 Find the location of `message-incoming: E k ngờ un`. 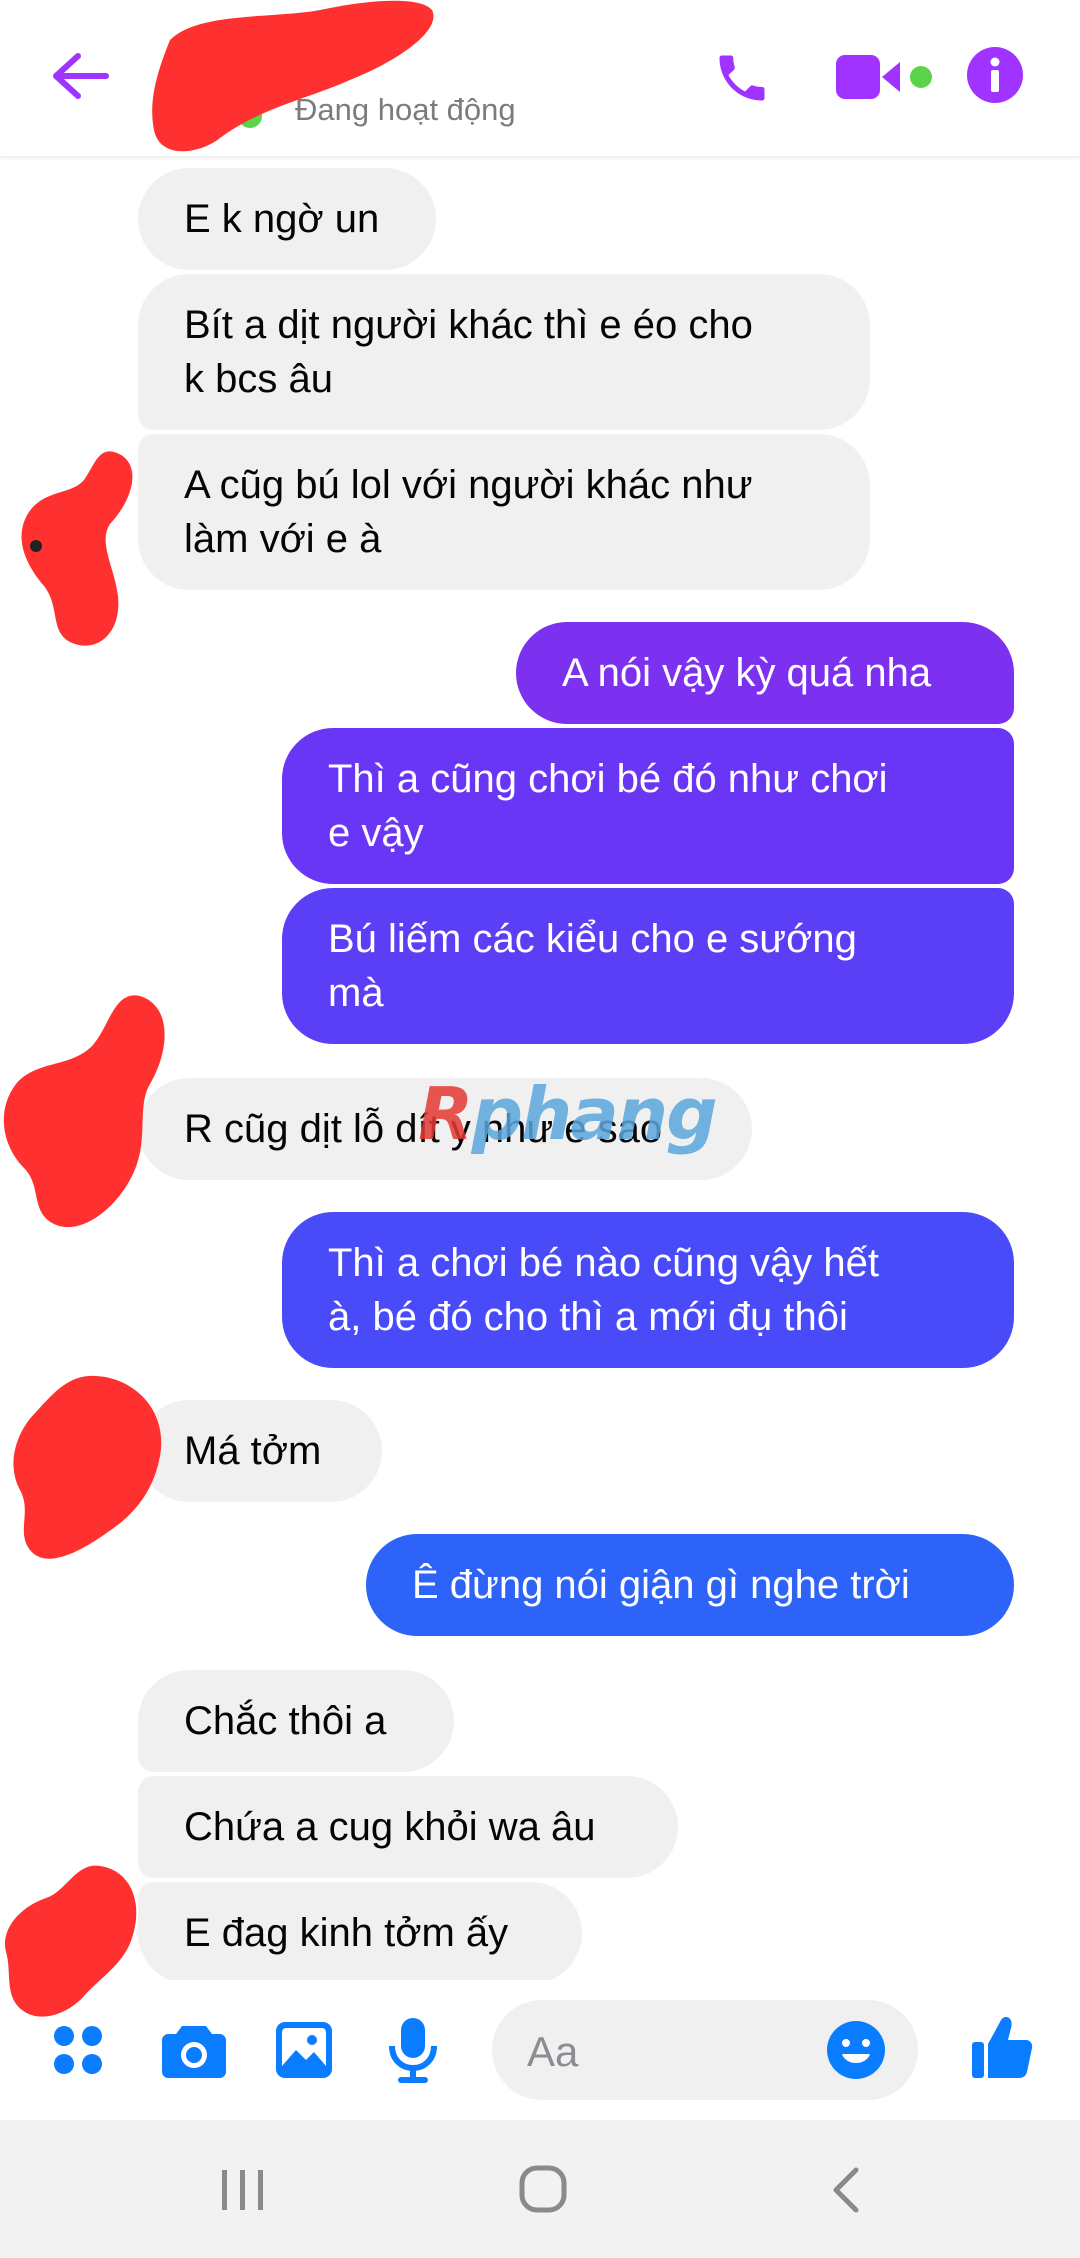

message-incoming: E k ngờ un is located at coordinates (287, 219).